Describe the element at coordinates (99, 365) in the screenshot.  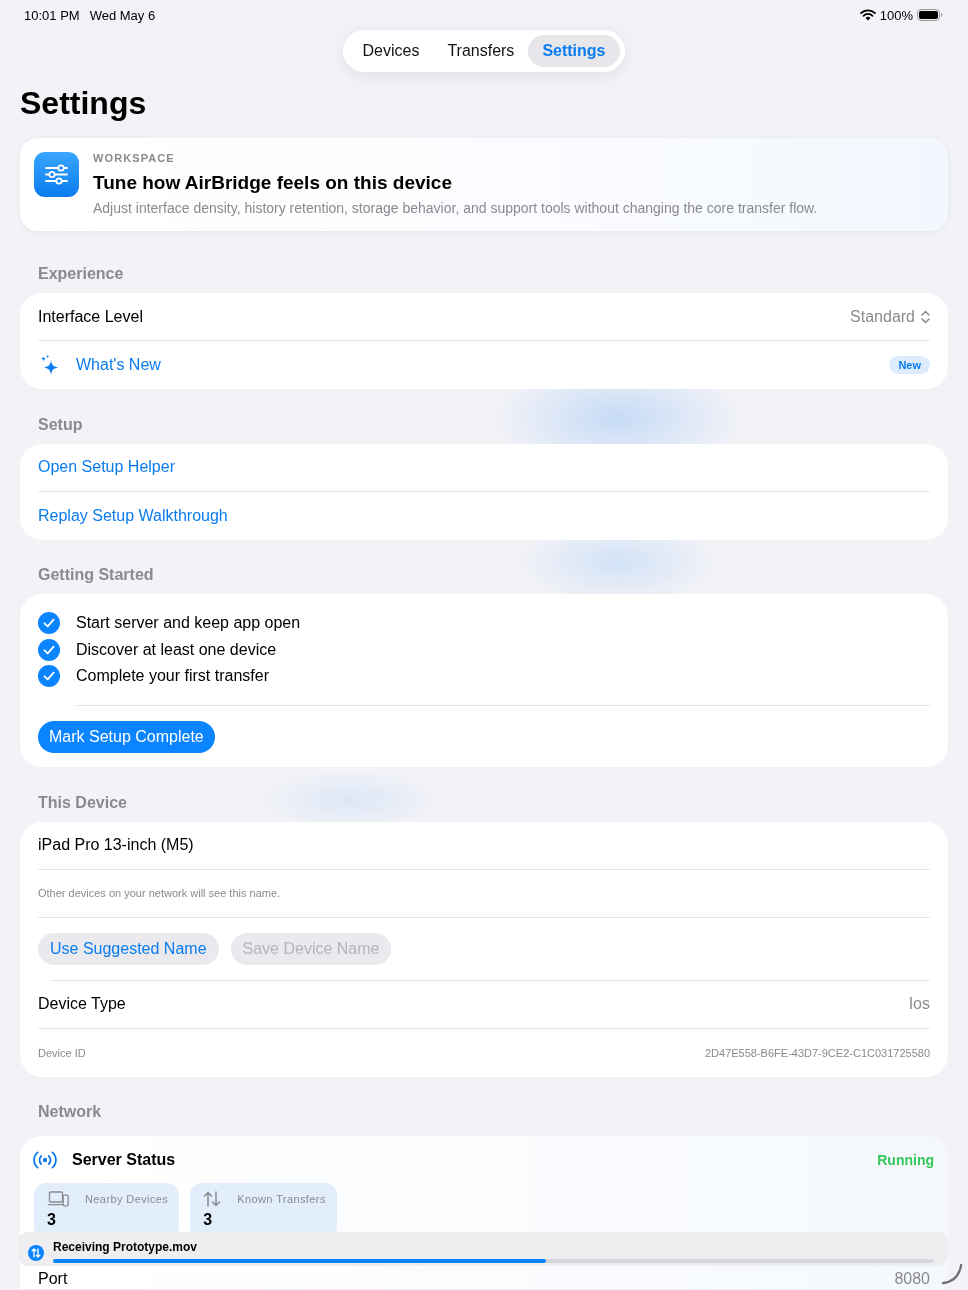
I see `whats-new-link: What's New` at that location.